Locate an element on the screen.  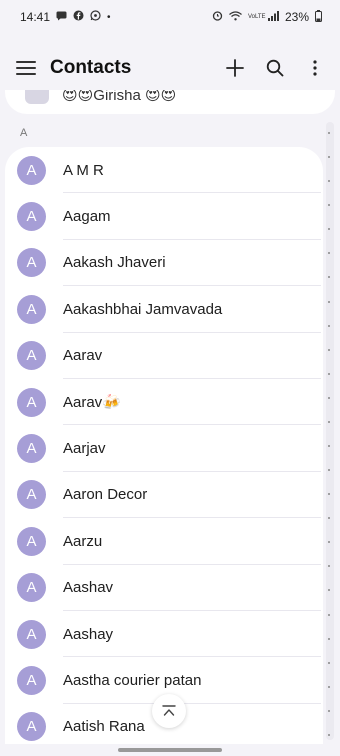
contact-name: Aashav is located at coordinates (88, 588).